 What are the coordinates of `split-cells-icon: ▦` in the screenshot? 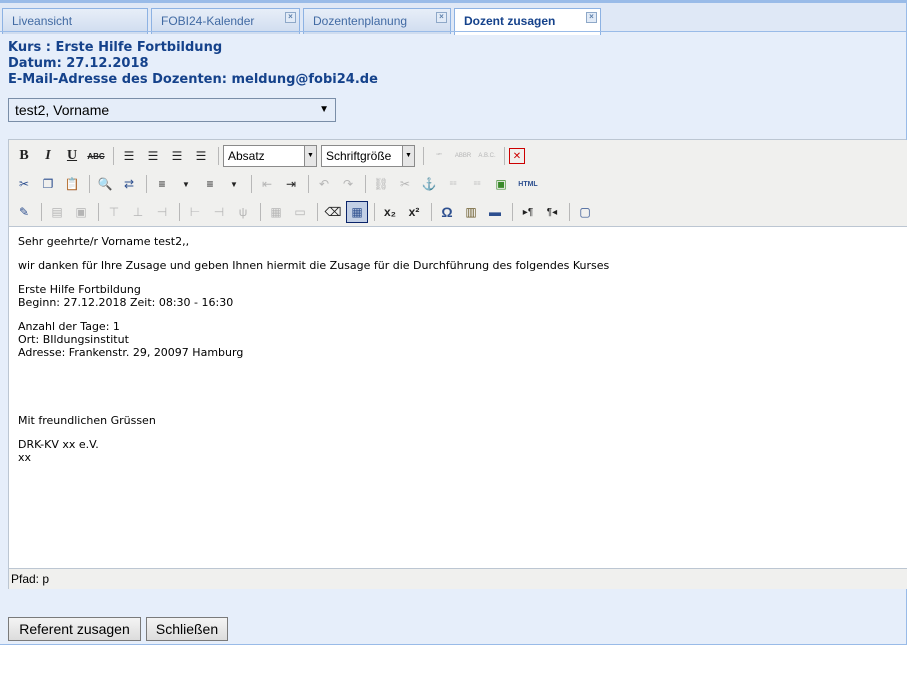 It's located at (276, 212).